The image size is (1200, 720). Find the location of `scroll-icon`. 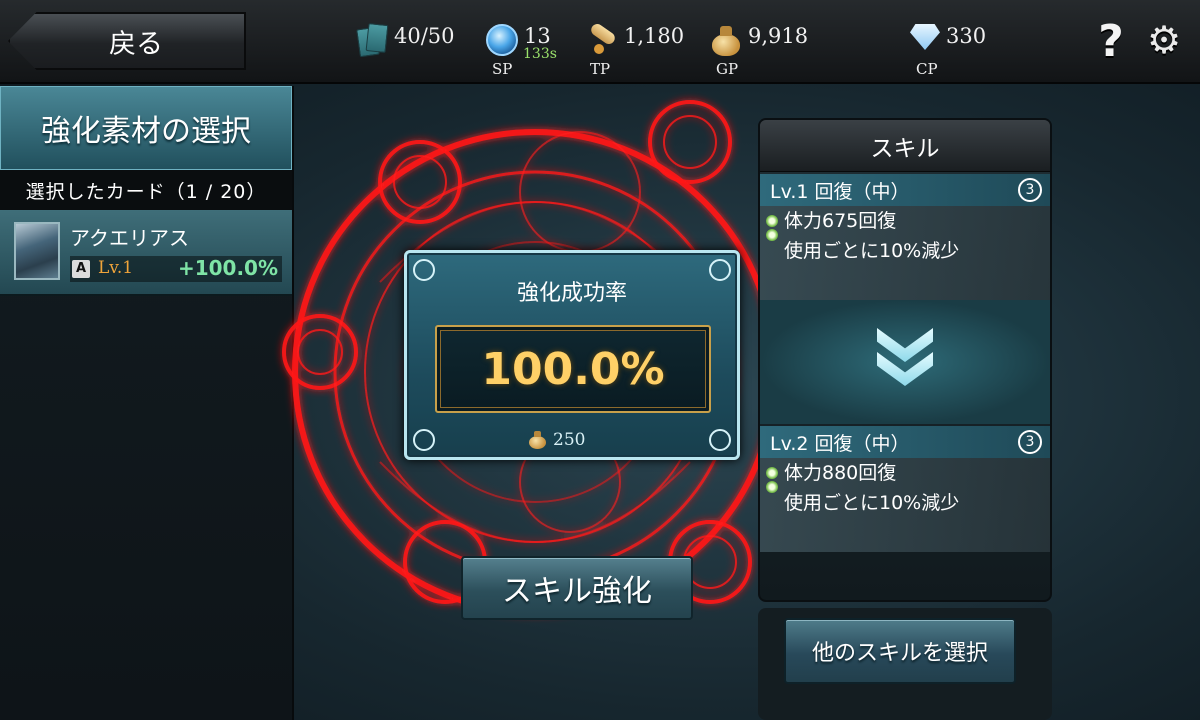

scroll-icon is located at coordinates (601, 39).